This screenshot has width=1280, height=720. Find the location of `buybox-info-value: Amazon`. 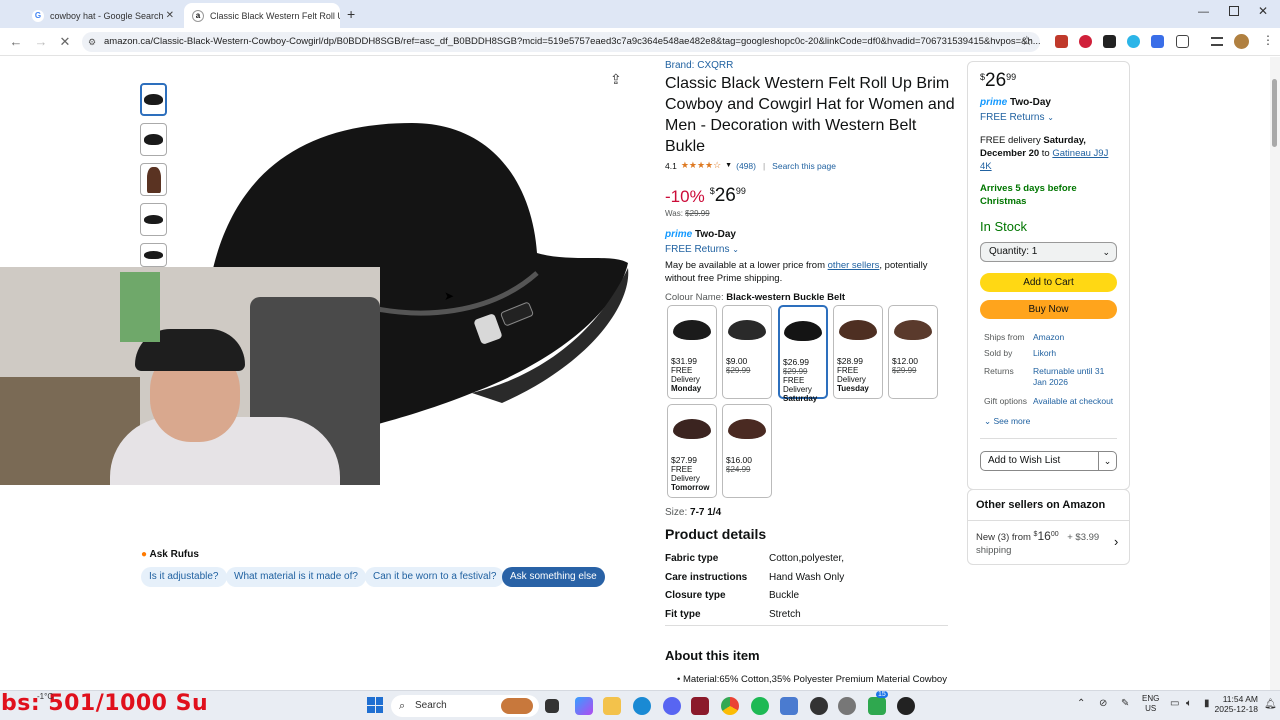

buybox-info-value: Amazon is located at coordinates (1074, 337).